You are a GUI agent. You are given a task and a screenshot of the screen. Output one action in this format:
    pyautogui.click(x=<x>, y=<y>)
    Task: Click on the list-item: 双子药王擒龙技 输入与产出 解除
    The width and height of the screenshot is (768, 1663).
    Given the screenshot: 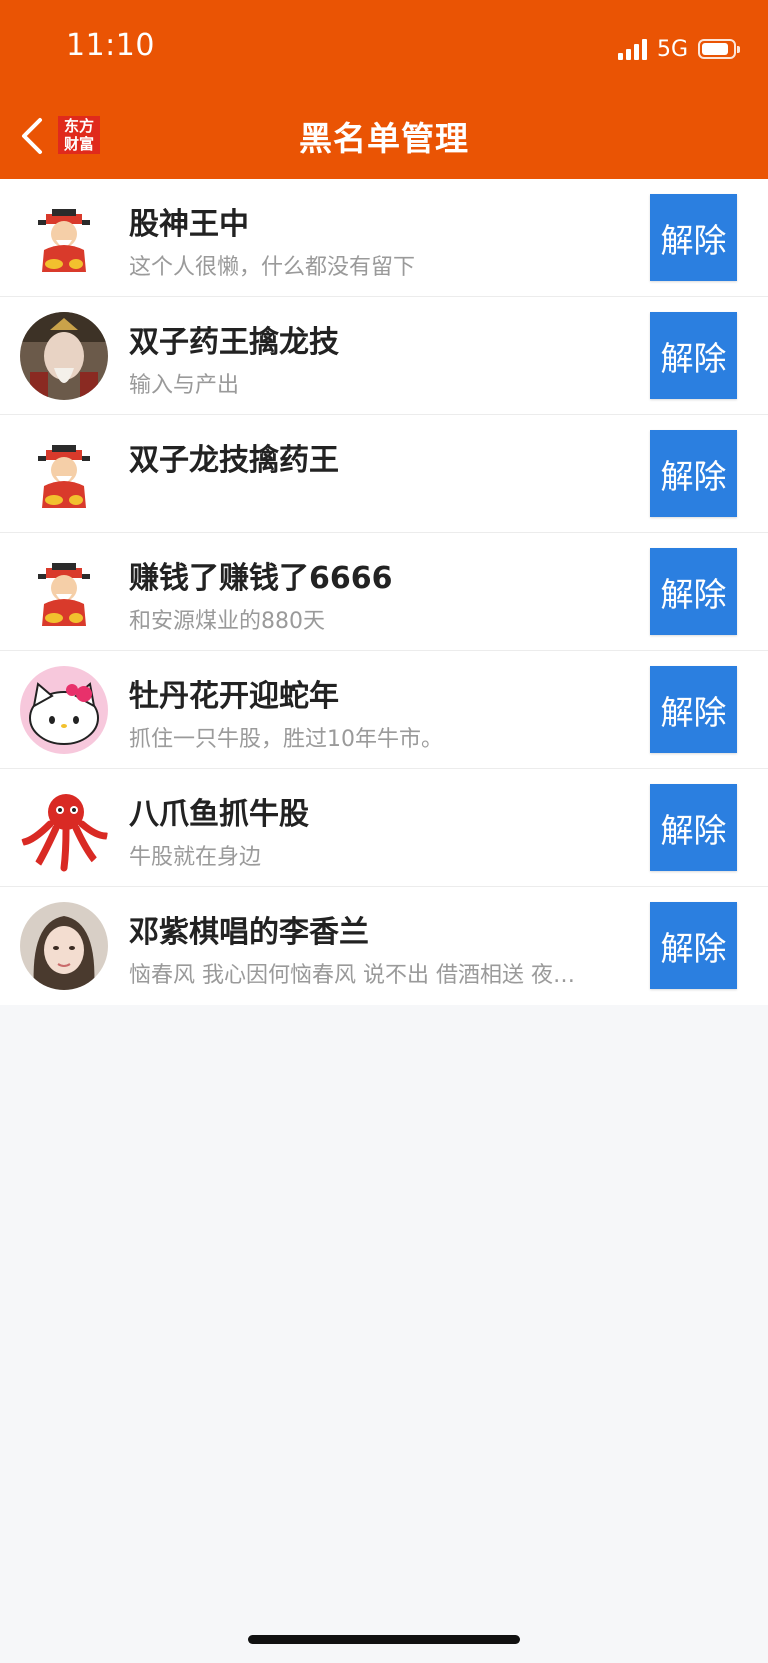 What is the action you would take?
    pyautogui.click(x=384, y=356)
    